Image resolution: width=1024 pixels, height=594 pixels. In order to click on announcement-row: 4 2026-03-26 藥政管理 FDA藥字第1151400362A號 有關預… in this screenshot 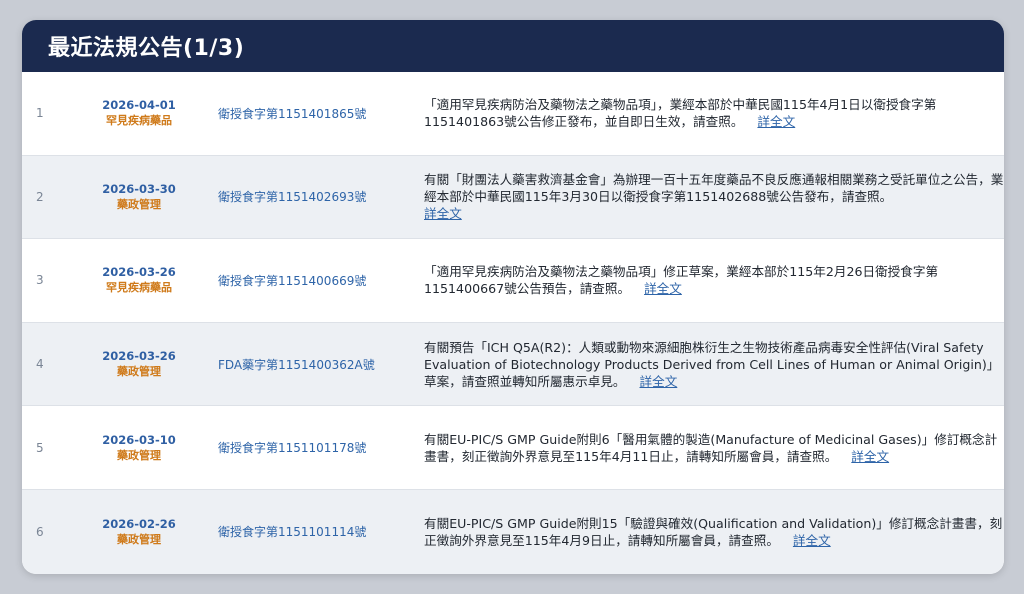, I will do `click(513, 364)`.